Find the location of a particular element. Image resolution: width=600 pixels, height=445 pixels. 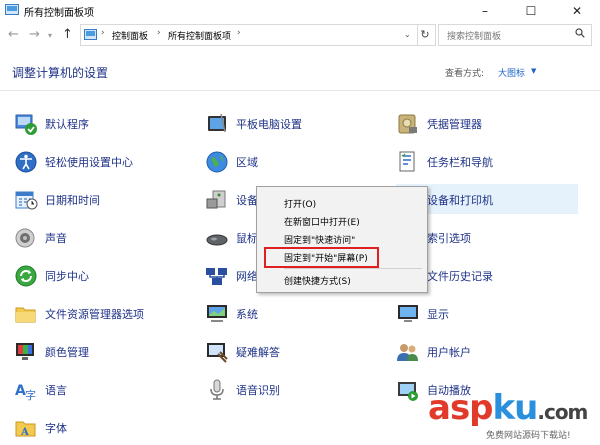

fonts-icon: A is located at coordinates (25, 429).